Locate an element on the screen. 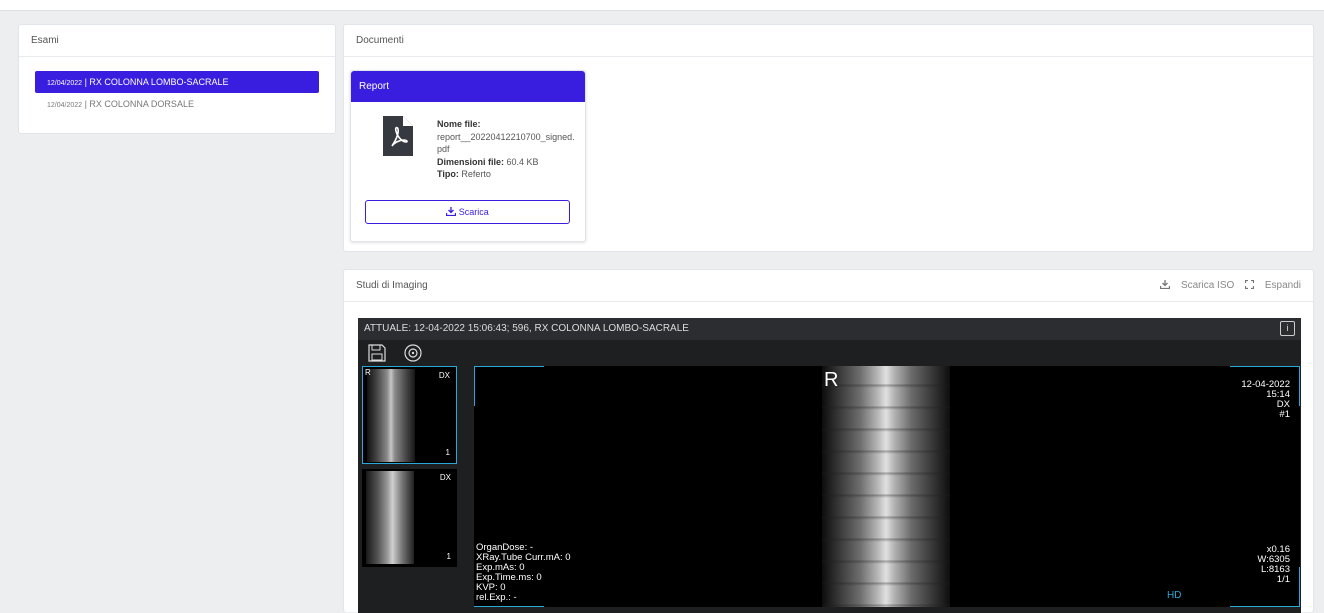  file-name: report__20220412210700_signed.pdf is located at coordinates (506, 143).